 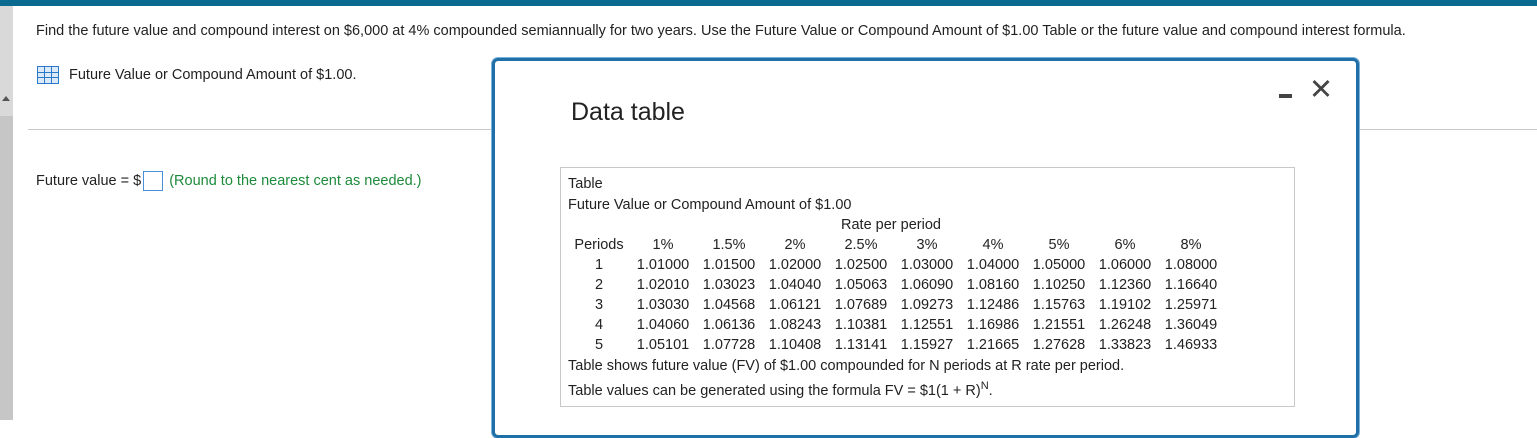 What do you see at coordinates (896, 245) in the screenshot?
I see `table-header-row: Periods 1% 1.5% 2% 2.5% 3% 4% 5% 6% 8%` at bounding box center [896, 245].